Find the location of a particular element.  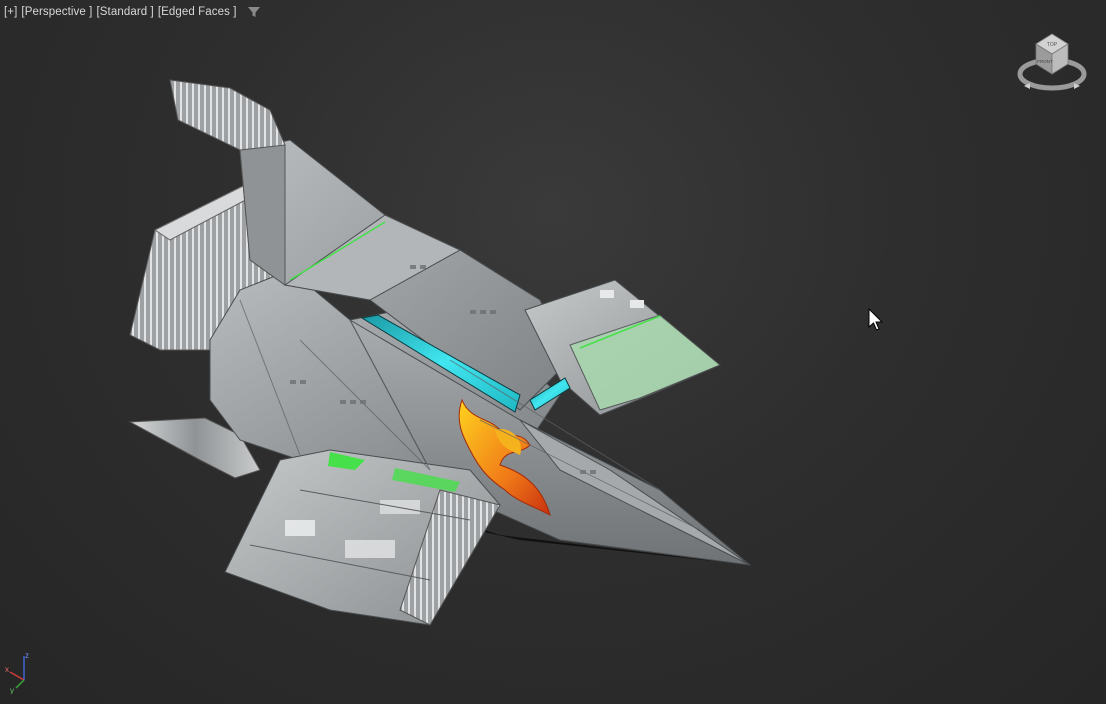

viewcube-top-label: TOP is located at coordinates (1052, 45).